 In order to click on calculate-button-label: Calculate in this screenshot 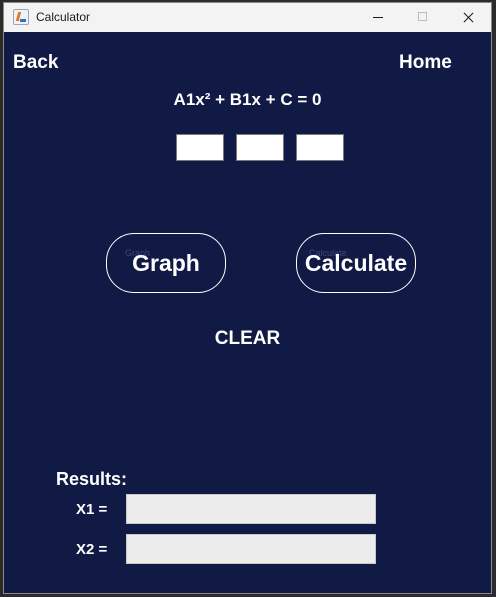, I will do `click(356, 263)`.